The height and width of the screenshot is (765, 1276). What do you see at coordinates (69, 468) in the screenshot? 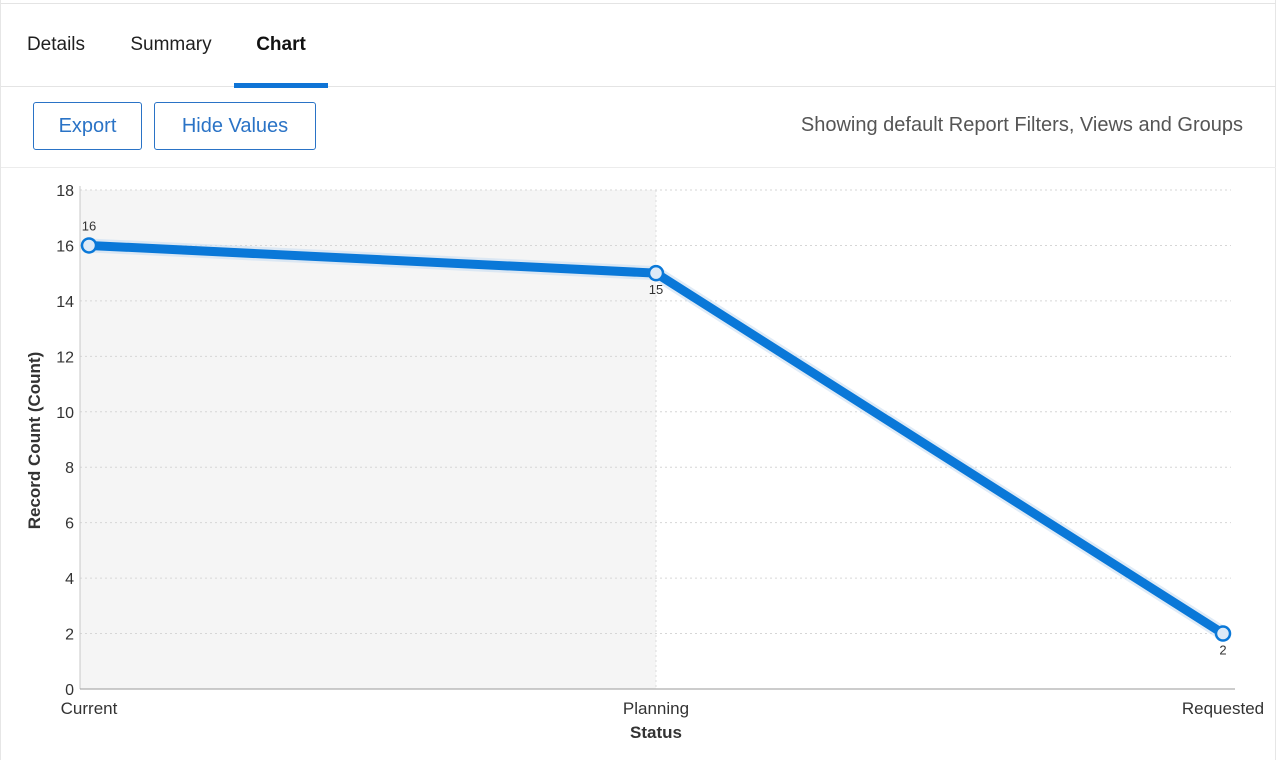
I see `y-tick-label: 8` at bounding box center [69, 468].